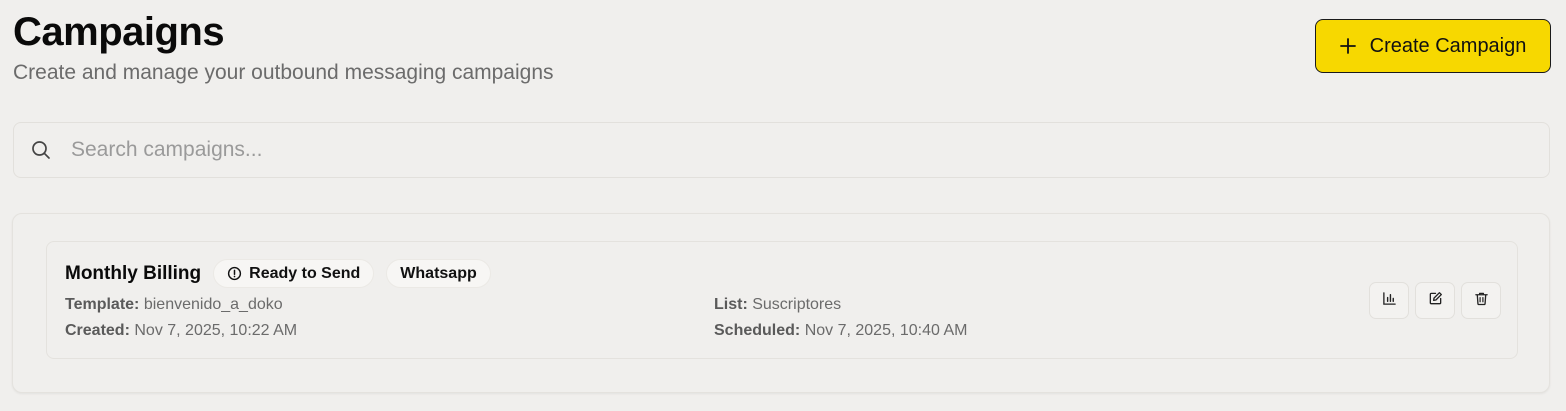 The height and width of the screenshot is (411, 1566). I want to click on created-info: Created: Nov 7, 2025, 10:22 AM, so click(181, 331).